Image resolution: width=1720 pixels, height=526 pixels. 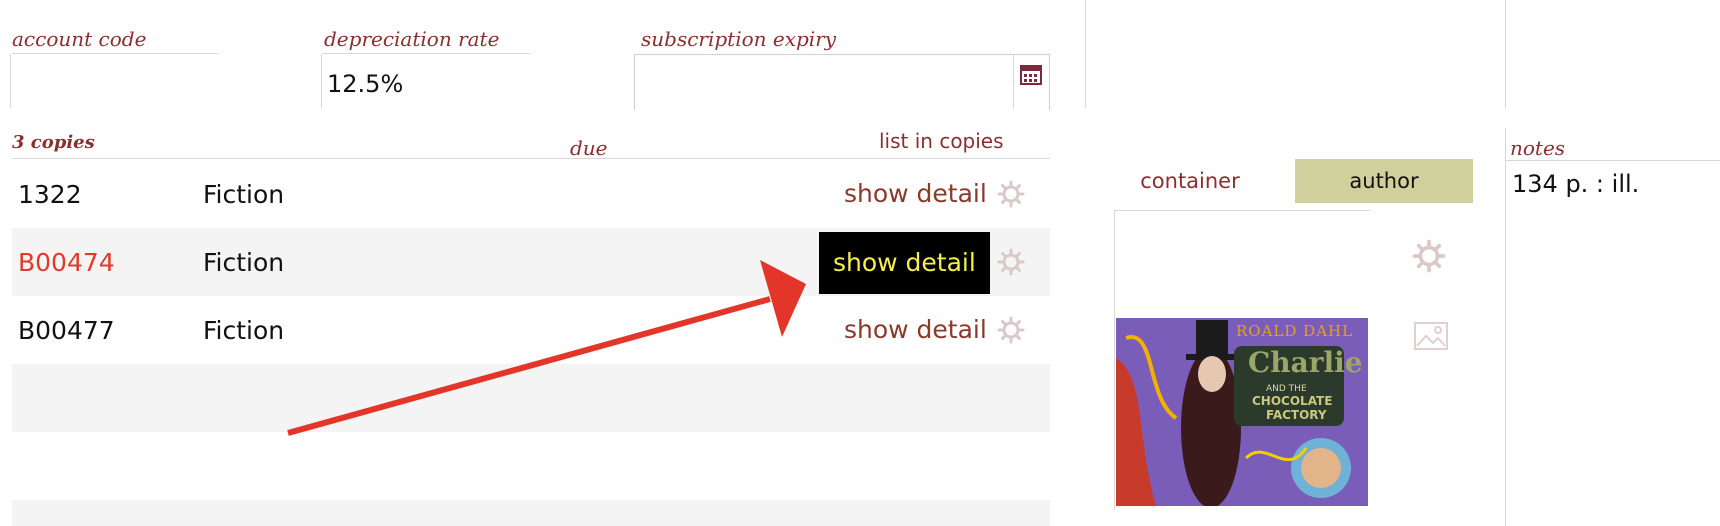 What do you see at coordinates (1305, 362) in the screenshot?
I see `book-cover-title: Charlie` at bounding box center [1305, 362].